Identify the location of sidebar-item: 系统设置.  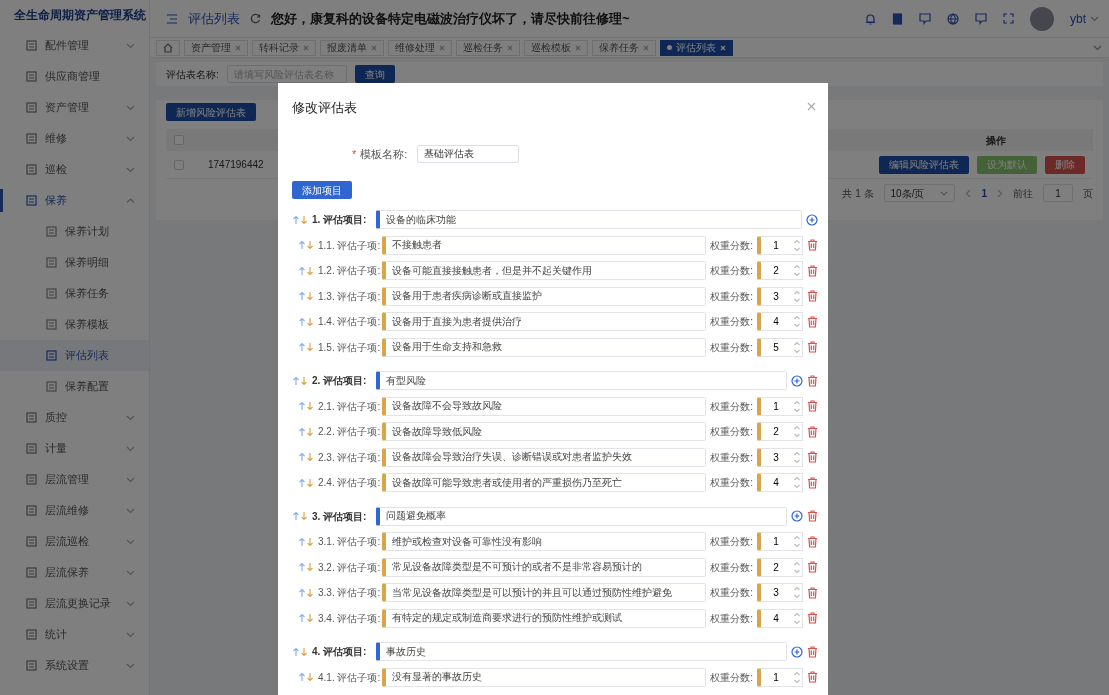
(74, 665).